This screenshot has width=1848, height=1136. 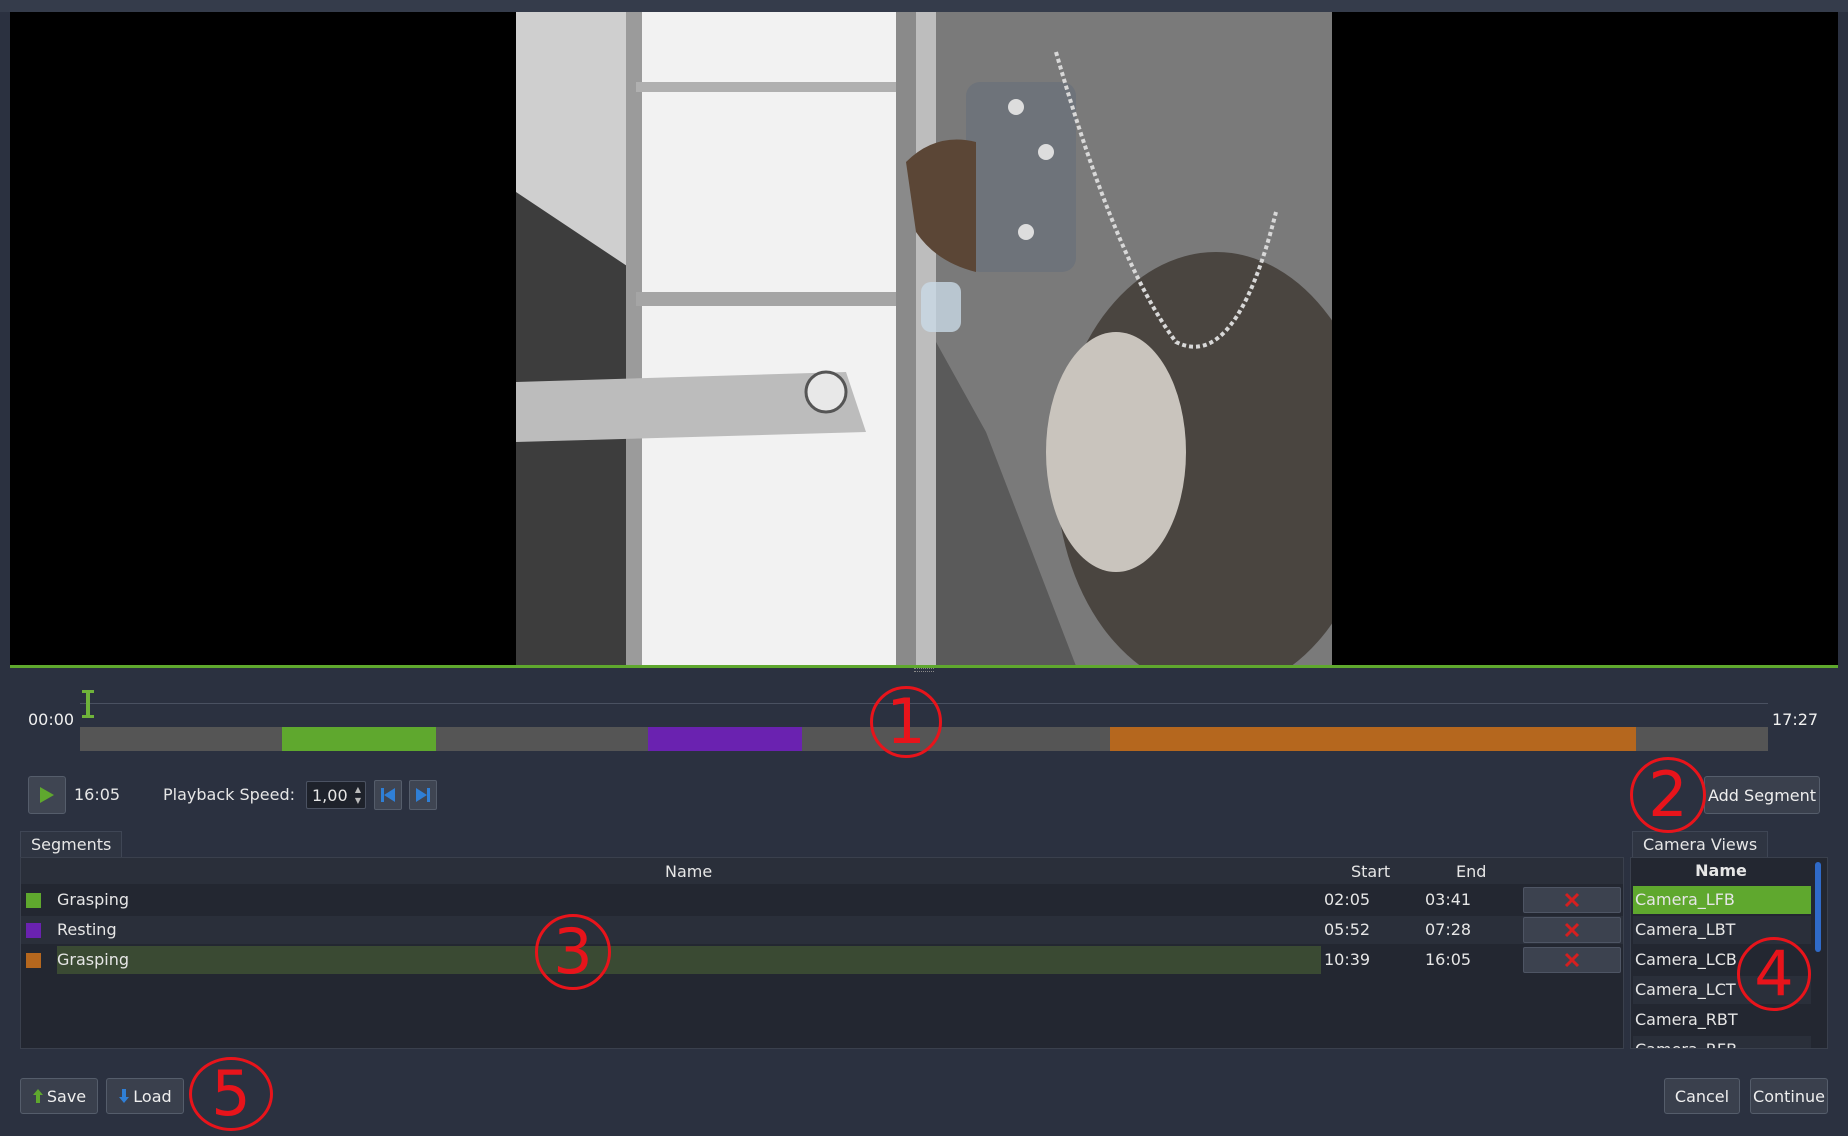 I want to click on segment-name: Resting, so click(x=689, y=930).